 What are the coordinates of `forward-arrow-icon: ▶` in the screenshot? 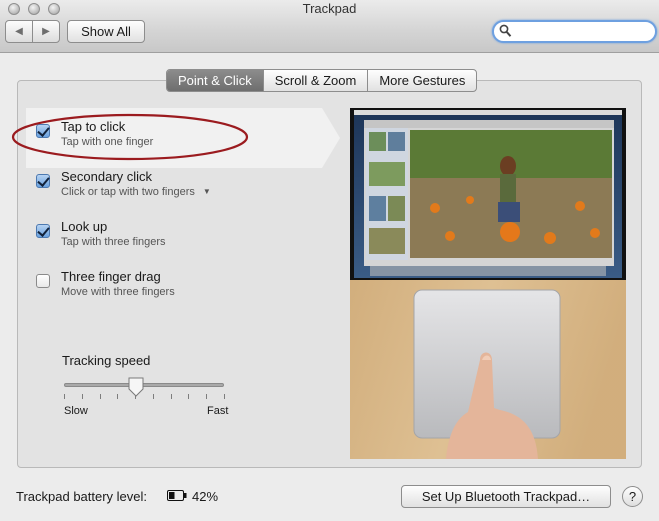 It's located at (45, 31).